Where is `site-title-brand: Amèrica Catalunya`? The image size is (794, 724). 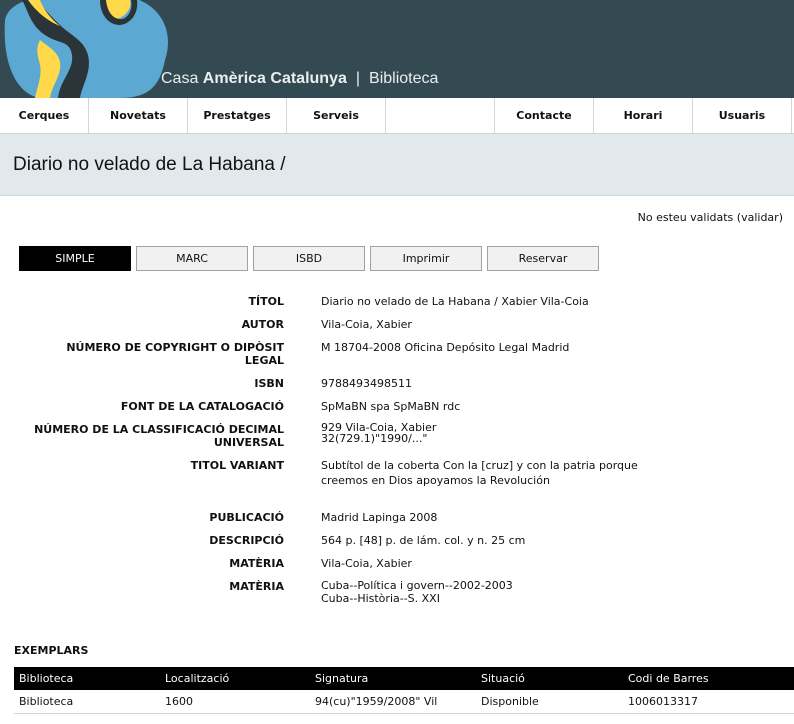 site-title-brand: Amèrica Catalunya is located at coordinates (274, 78).